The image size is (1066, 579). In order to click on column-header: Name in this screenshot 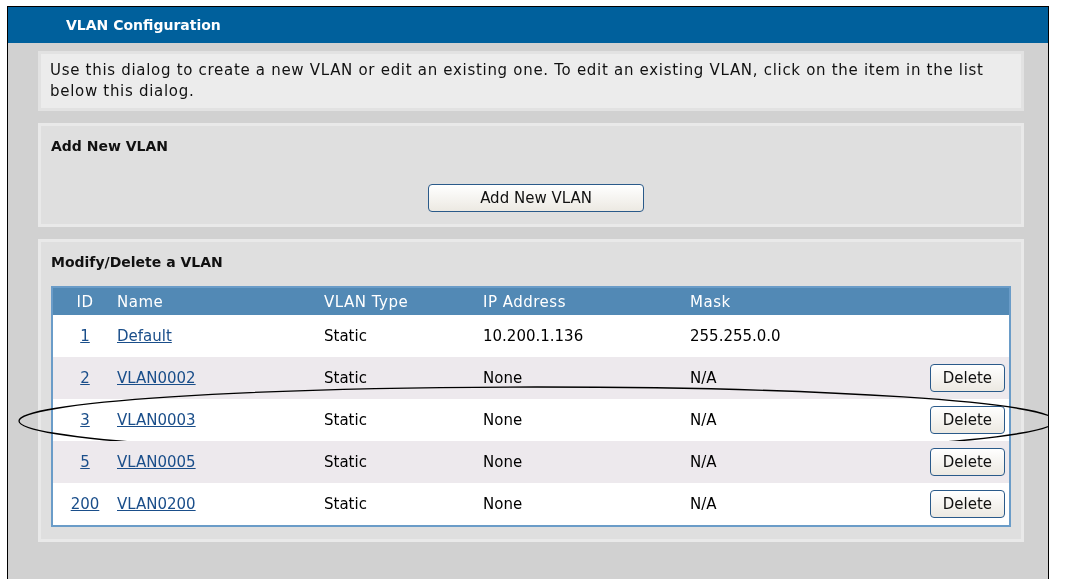, I will do `click(141, 301)`.